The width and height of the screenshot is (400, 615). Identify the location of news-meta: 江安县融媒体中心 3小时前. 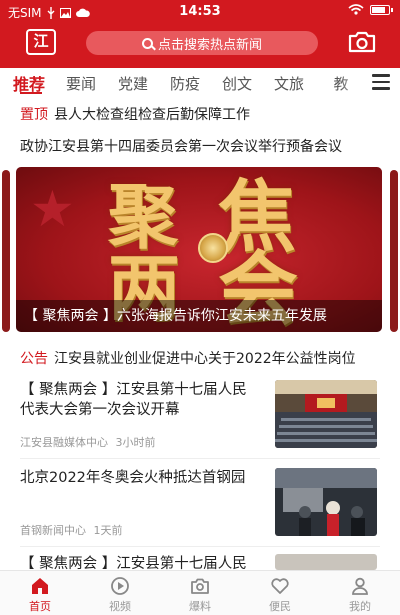
(88, 442).